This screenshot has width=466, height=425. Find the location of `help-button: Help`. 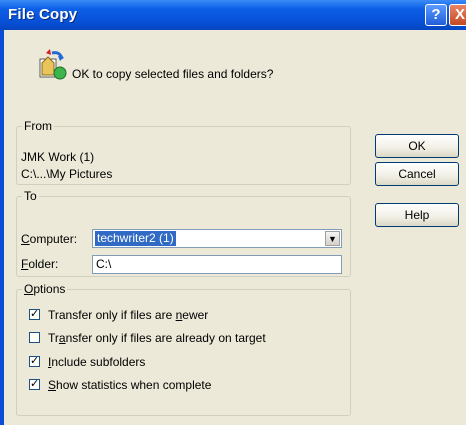

help-button: Help is located at coordinates (417, 215).